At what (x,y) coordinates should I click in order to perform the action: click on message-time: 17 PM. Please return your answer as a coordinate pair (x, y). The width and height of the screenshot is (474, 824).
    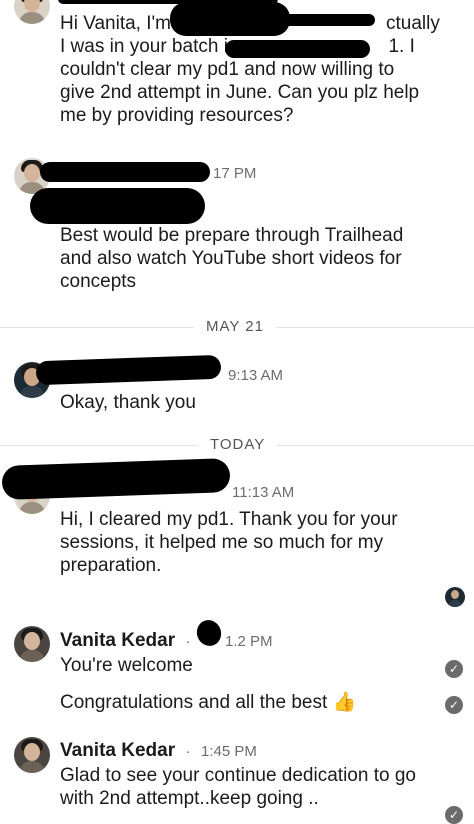
    Looking at the image, I should click on (235, 173).